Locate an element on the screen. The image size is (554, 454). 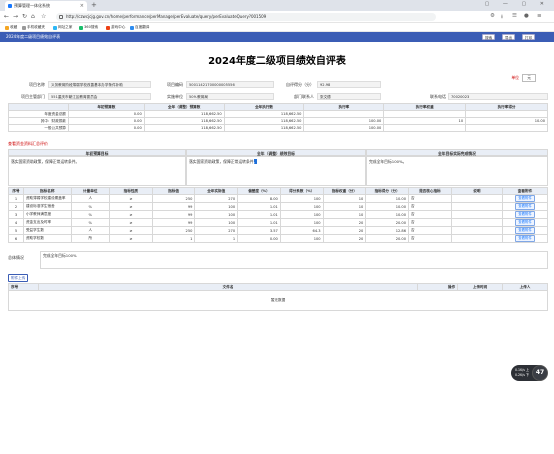
download-icon: ⭳ is located at coordinates (502, 17).